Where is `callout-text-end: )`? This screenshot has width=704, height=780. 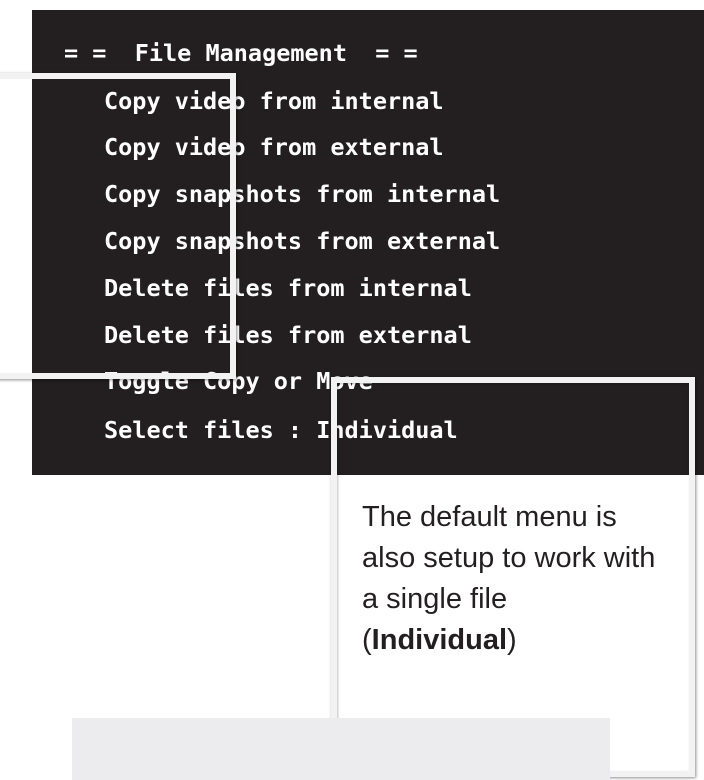
callout-text-end: ) is located at coordinates (512, 640).